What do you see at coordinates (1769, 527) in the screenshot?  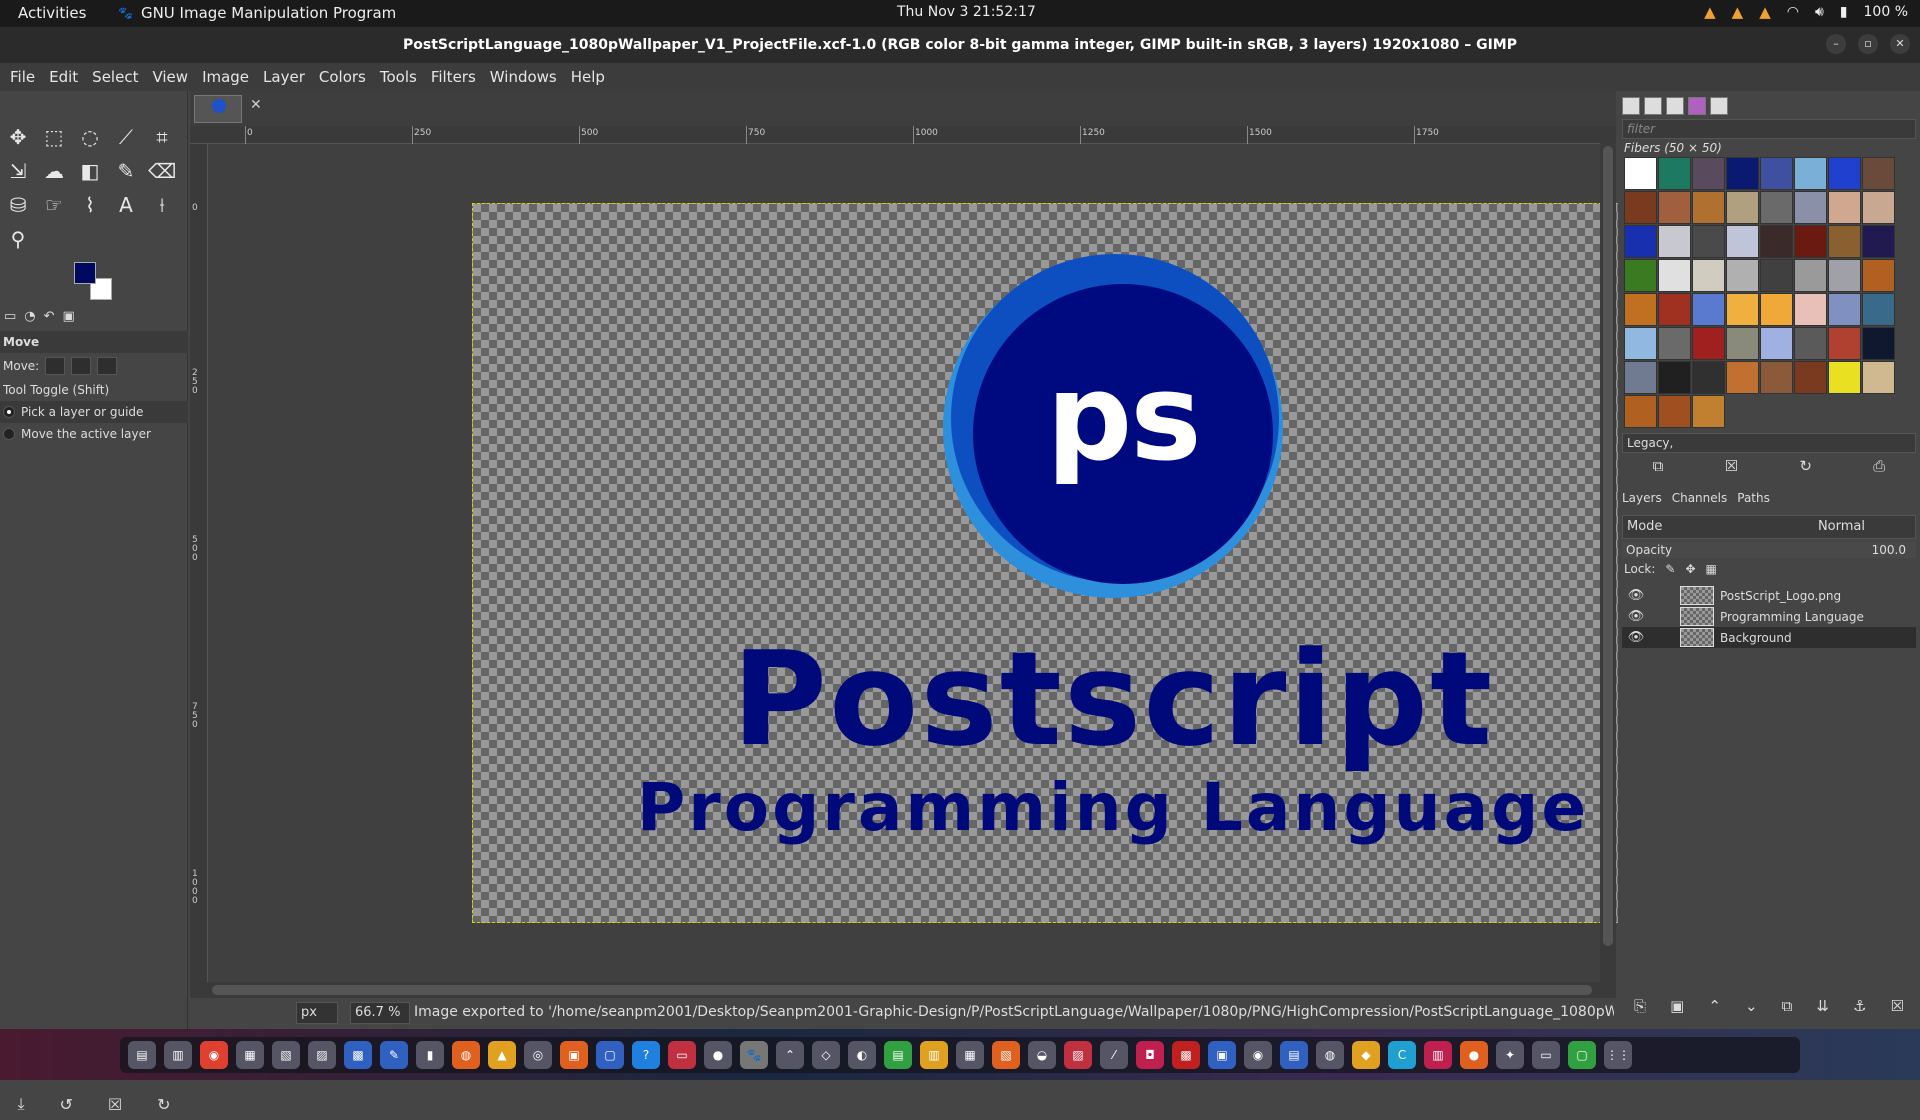 I see `layer-mode-select: Mode Normal` at bounding box center [1769, 527].